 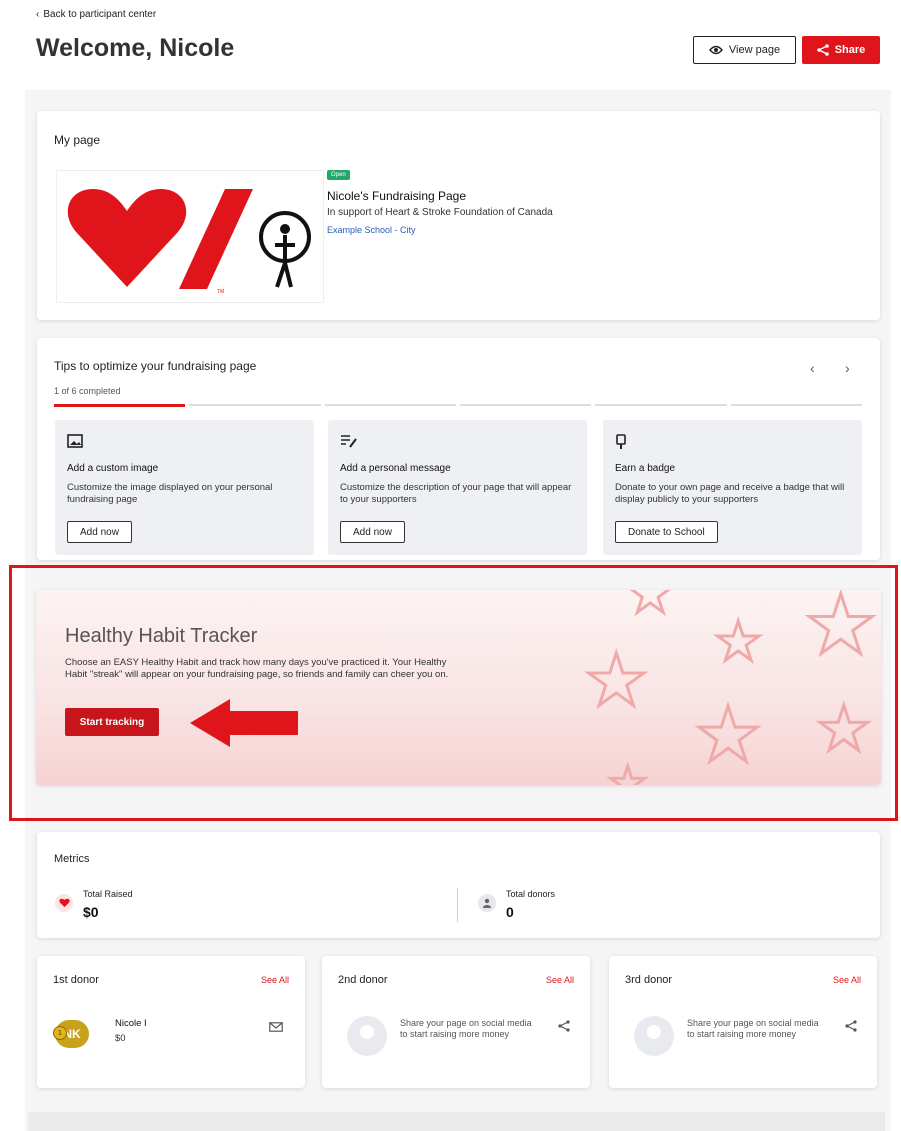 What do you see at coordinates (850, 50) in the screenshot?
I see `share-label: Share` at bounding box center [850, 50].